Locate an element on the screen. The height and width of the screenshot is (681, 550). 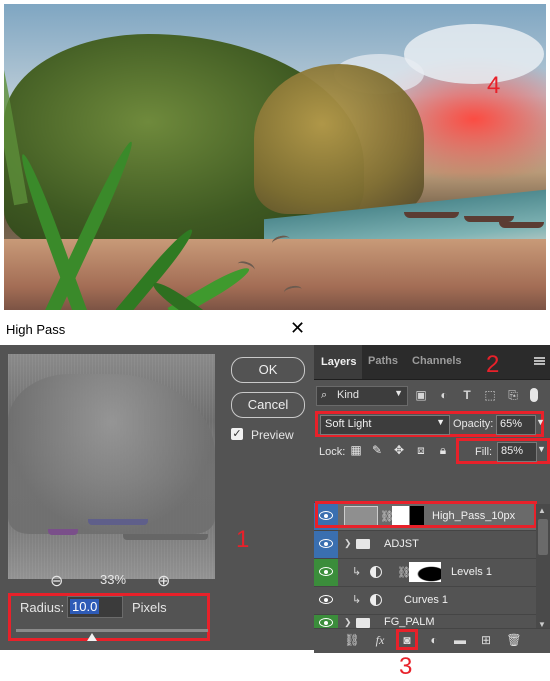
smart-object-filter-icon: ⎘ is located at coordinates (513, 395).